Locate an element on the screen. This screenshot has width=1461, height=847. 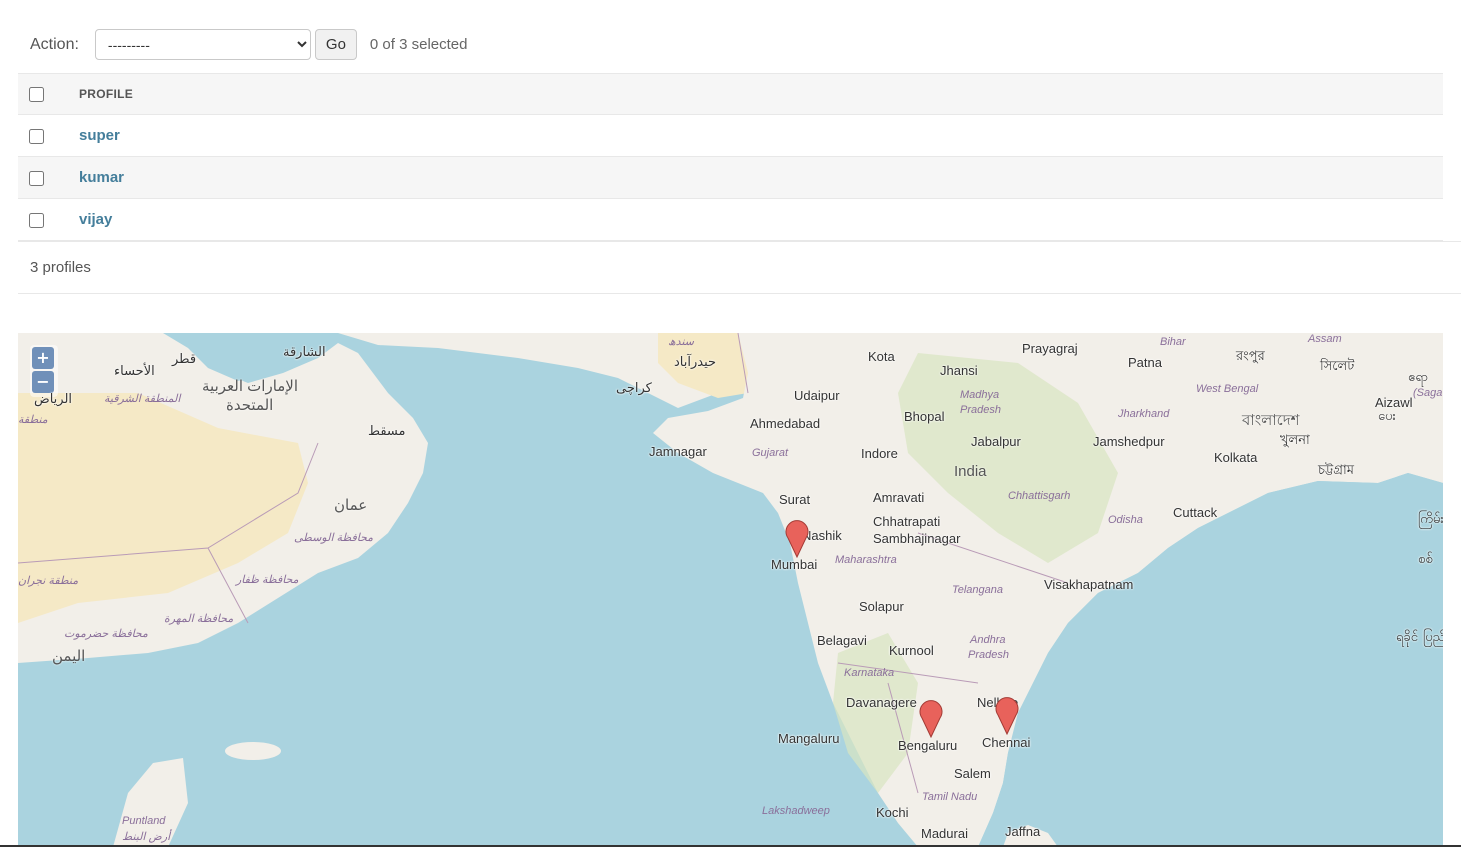
region-label: Maharashtra is located at coordinates (866, 560).